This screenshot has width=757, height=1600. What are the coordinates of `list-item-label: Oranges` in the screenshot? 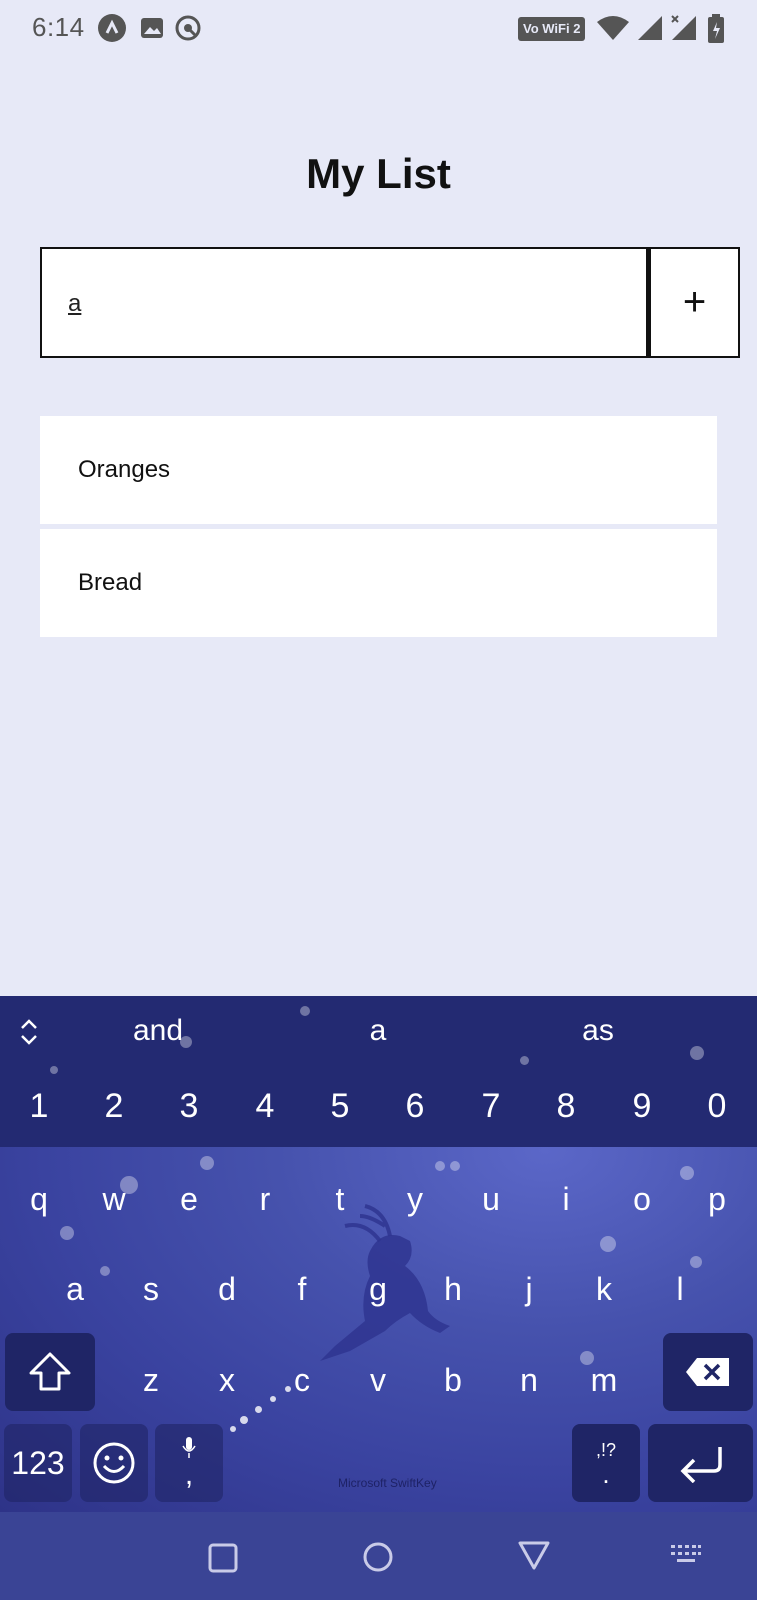 It's located at (124, 469).